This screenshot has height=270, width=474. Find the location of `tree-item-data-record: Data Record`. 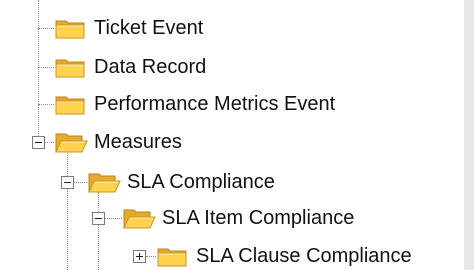

tree-item-data-record: Data Record is located at coordinates (130, 67).